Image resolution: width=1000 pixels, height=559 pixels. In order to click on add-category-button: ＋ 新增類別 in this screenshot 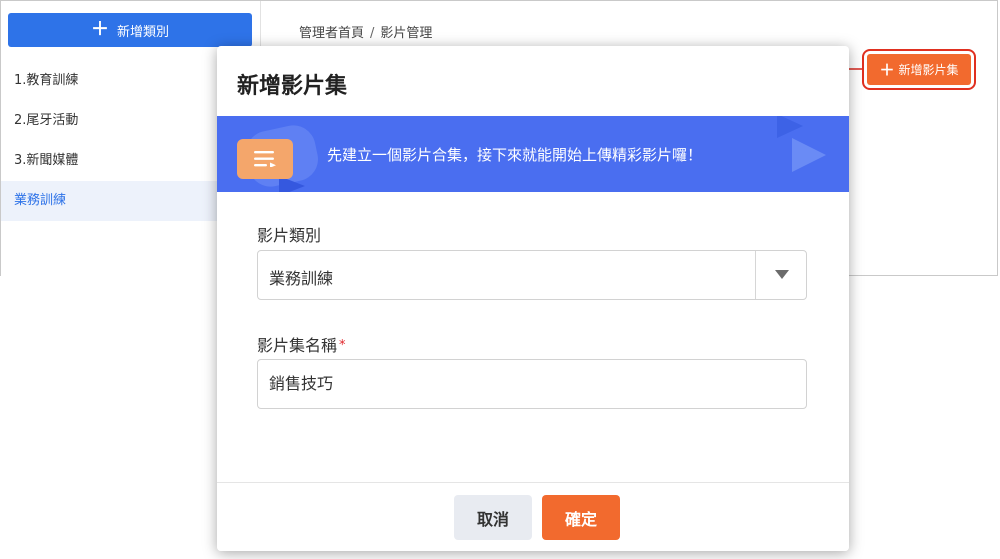, I will do `click(130, 30)`.